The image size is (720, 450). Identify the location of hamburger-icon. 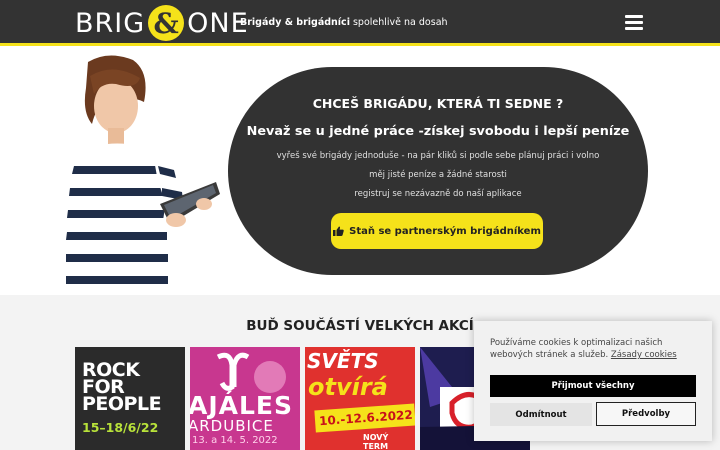
(634, 22).